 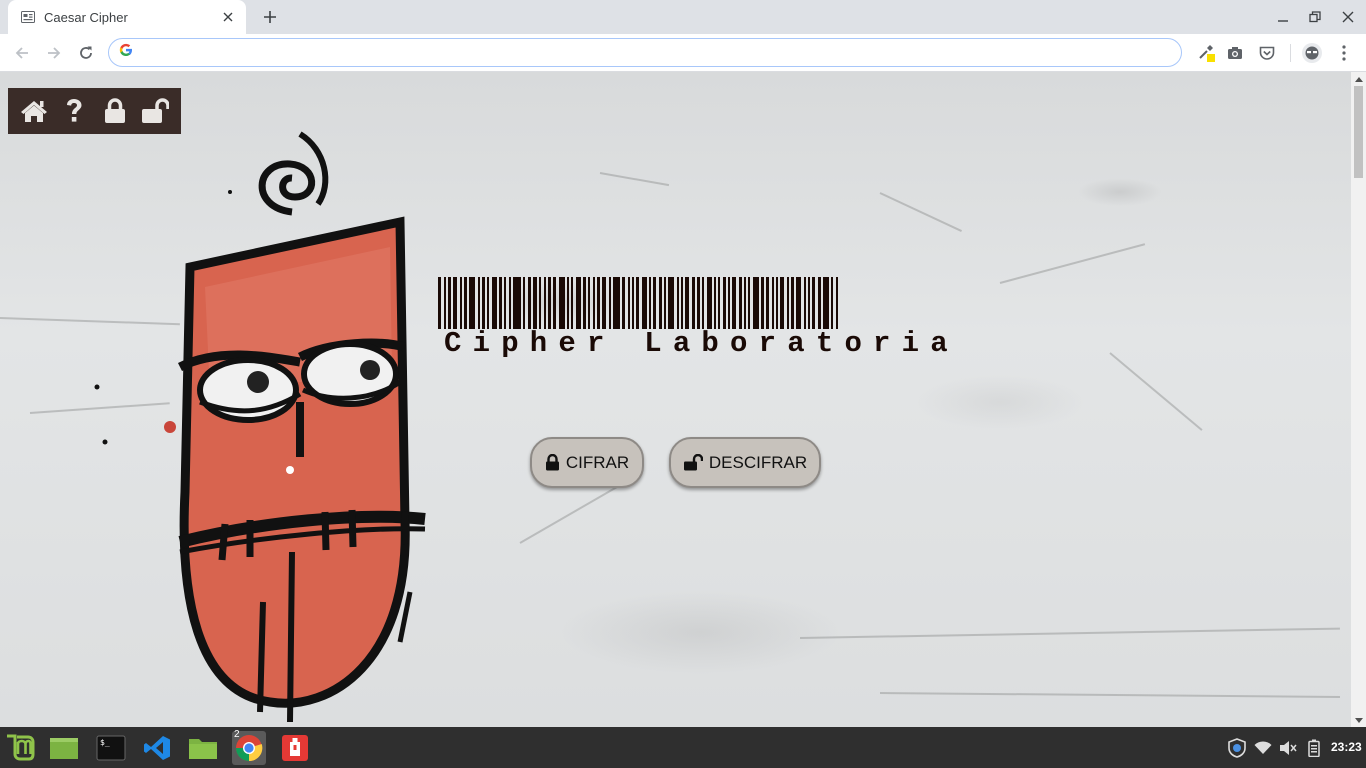 I want to click on close-window-icon, so click(x=1348, y=17).